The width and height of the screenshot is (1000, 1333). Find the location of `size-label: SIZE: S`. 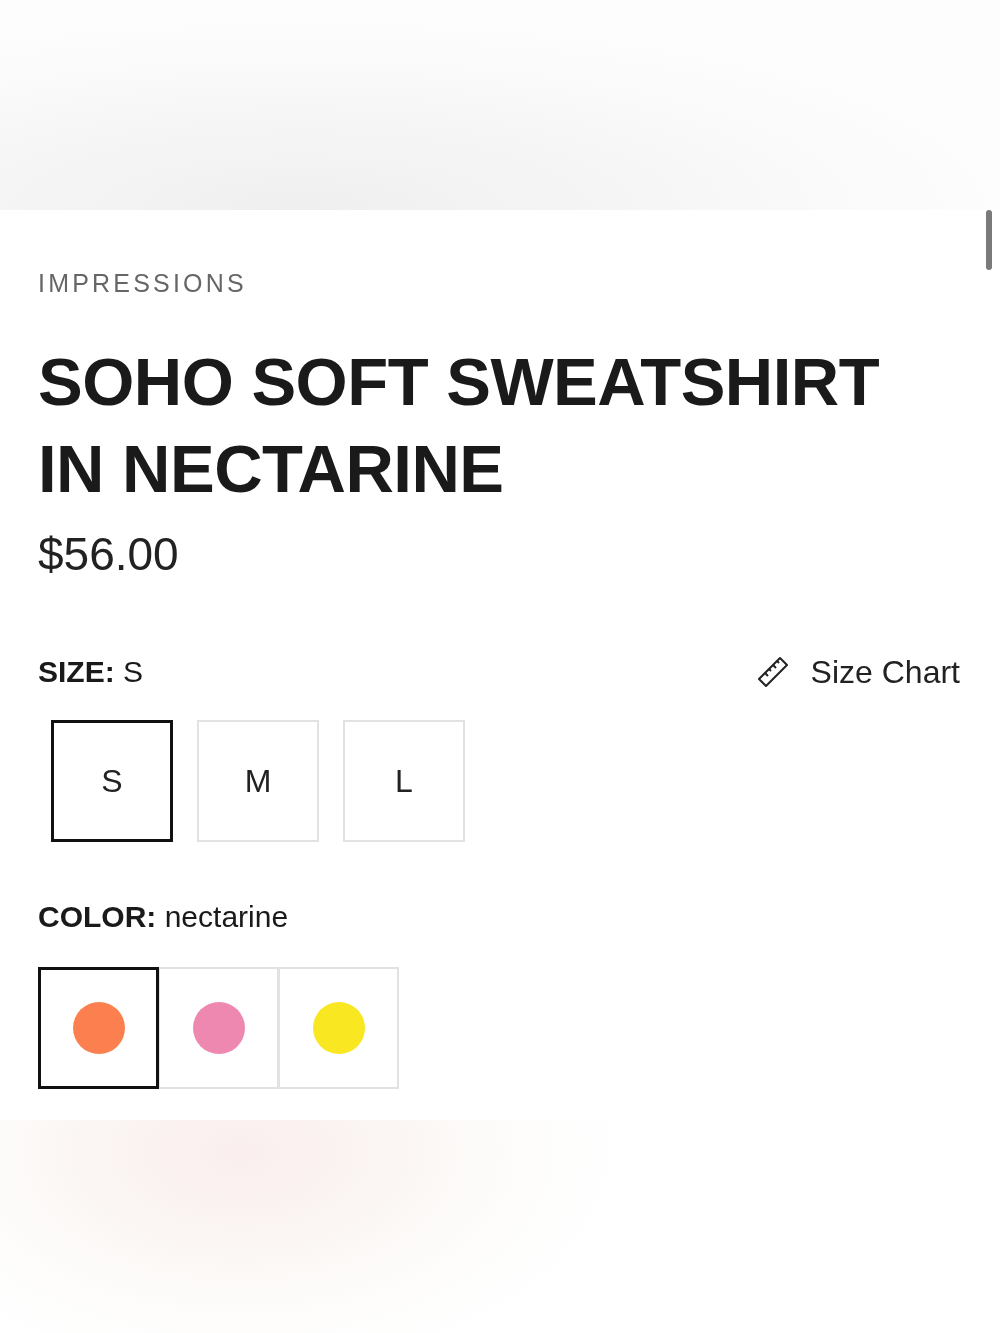

size-label: SIZE: S is located at coordinates (91, 672).